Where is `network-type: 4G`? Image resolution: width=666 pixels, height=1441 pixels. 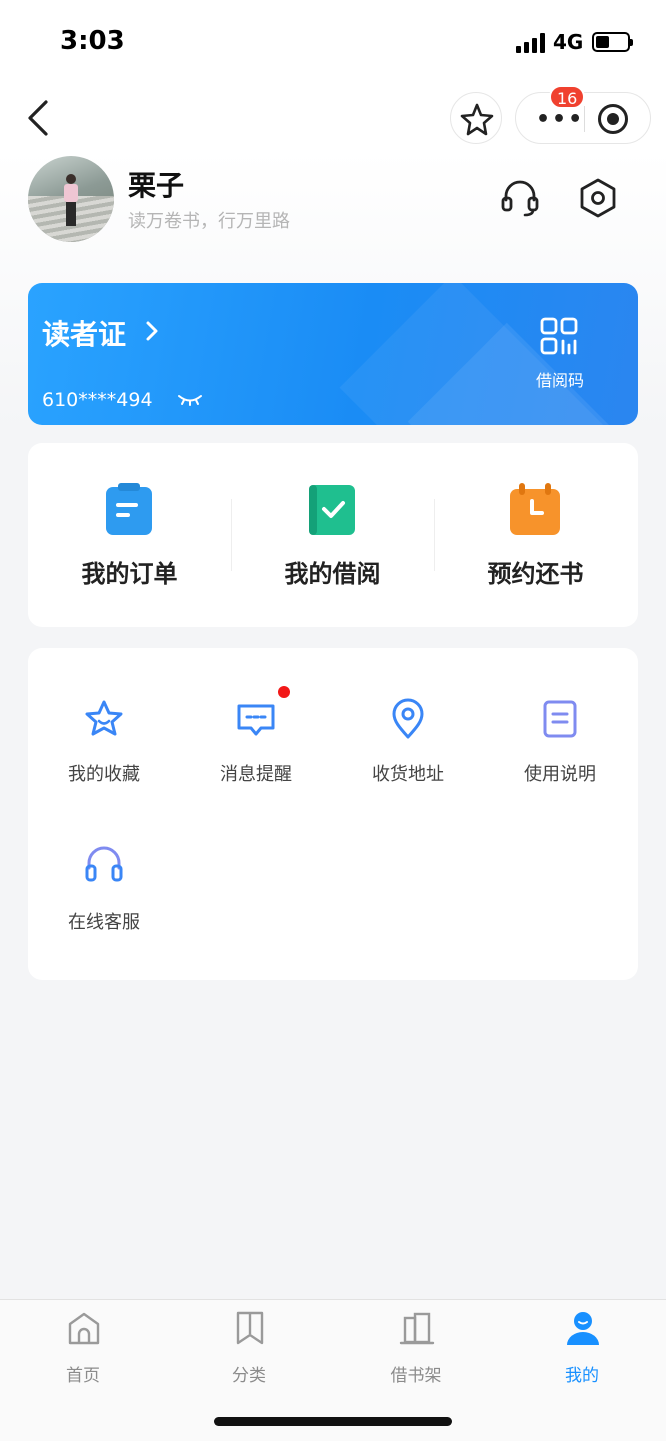 network-type: 4G is located at coordinates (568, 42).